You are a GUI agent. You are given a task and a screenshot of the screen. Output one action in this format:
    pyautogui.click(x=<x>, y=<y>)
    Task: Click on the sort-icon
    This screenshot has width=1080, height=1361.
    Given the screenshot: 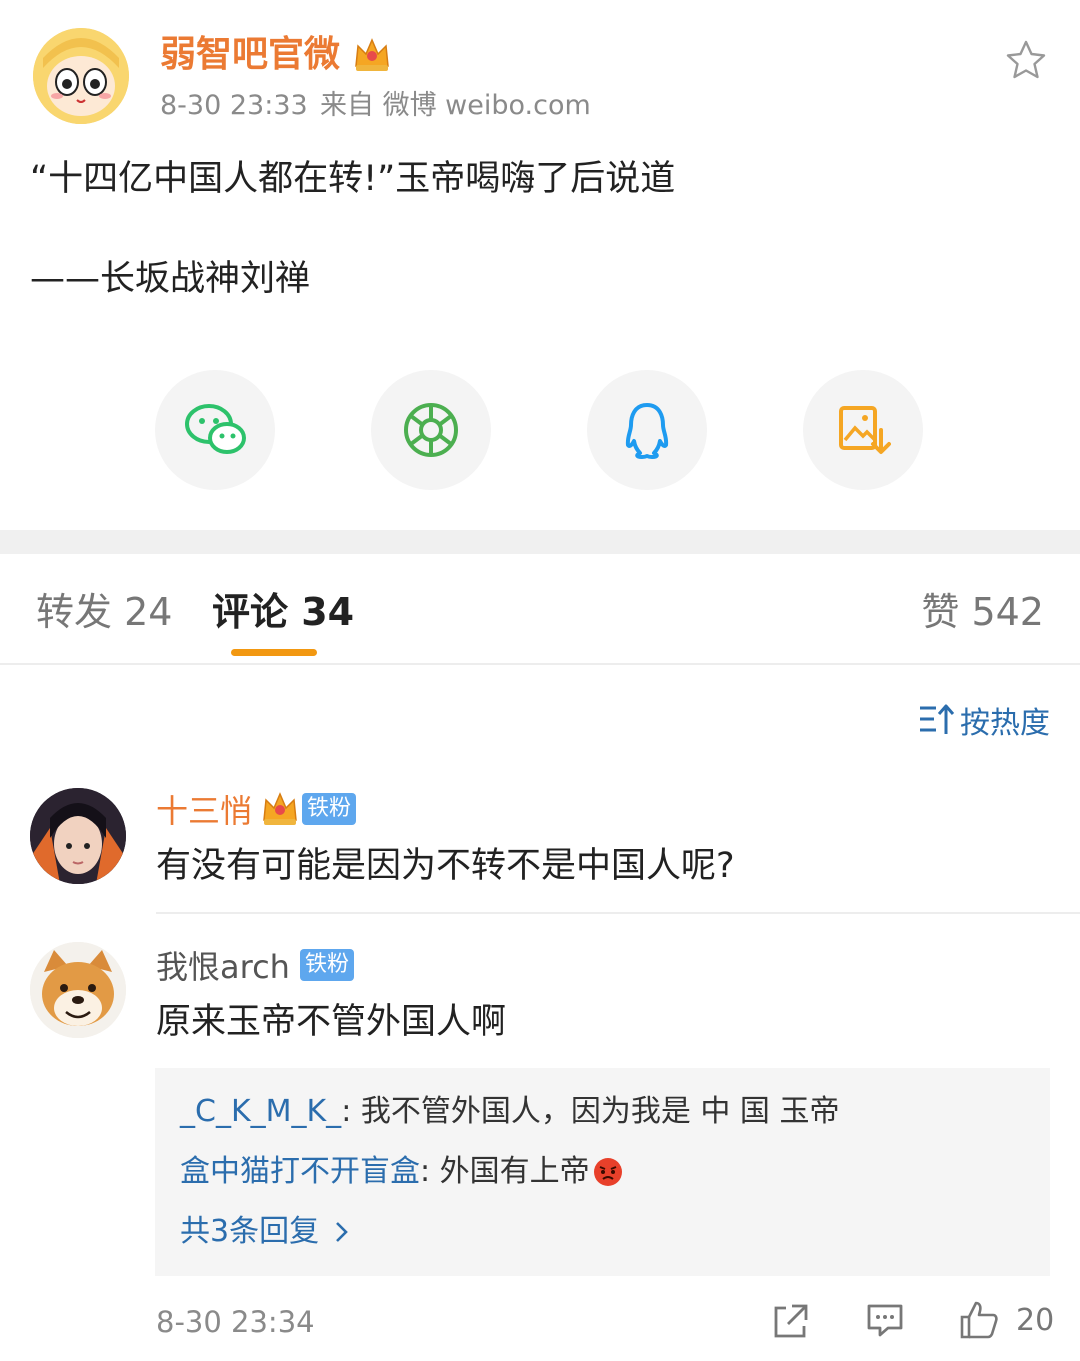 What is the action you would take?
    pyautogui.click(x=937, y=719)
    